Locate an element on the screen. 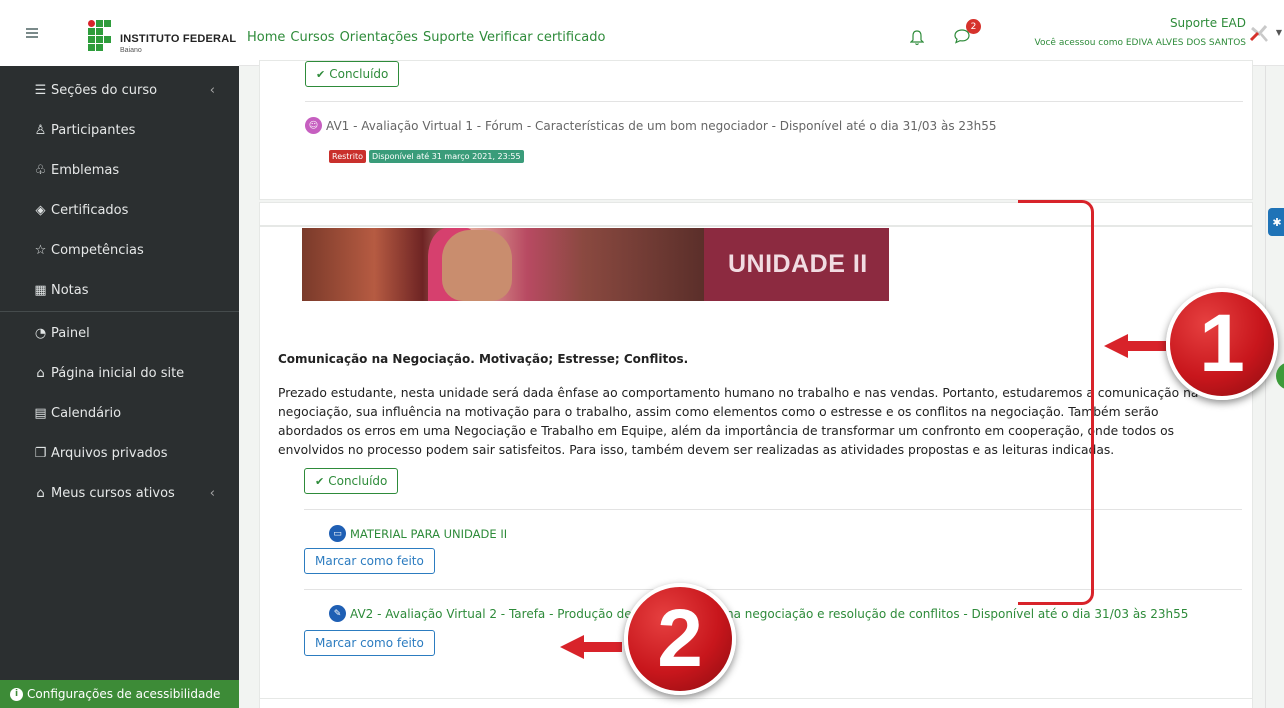  assignment-icon: ✎ is located at coordinates (337, 613).